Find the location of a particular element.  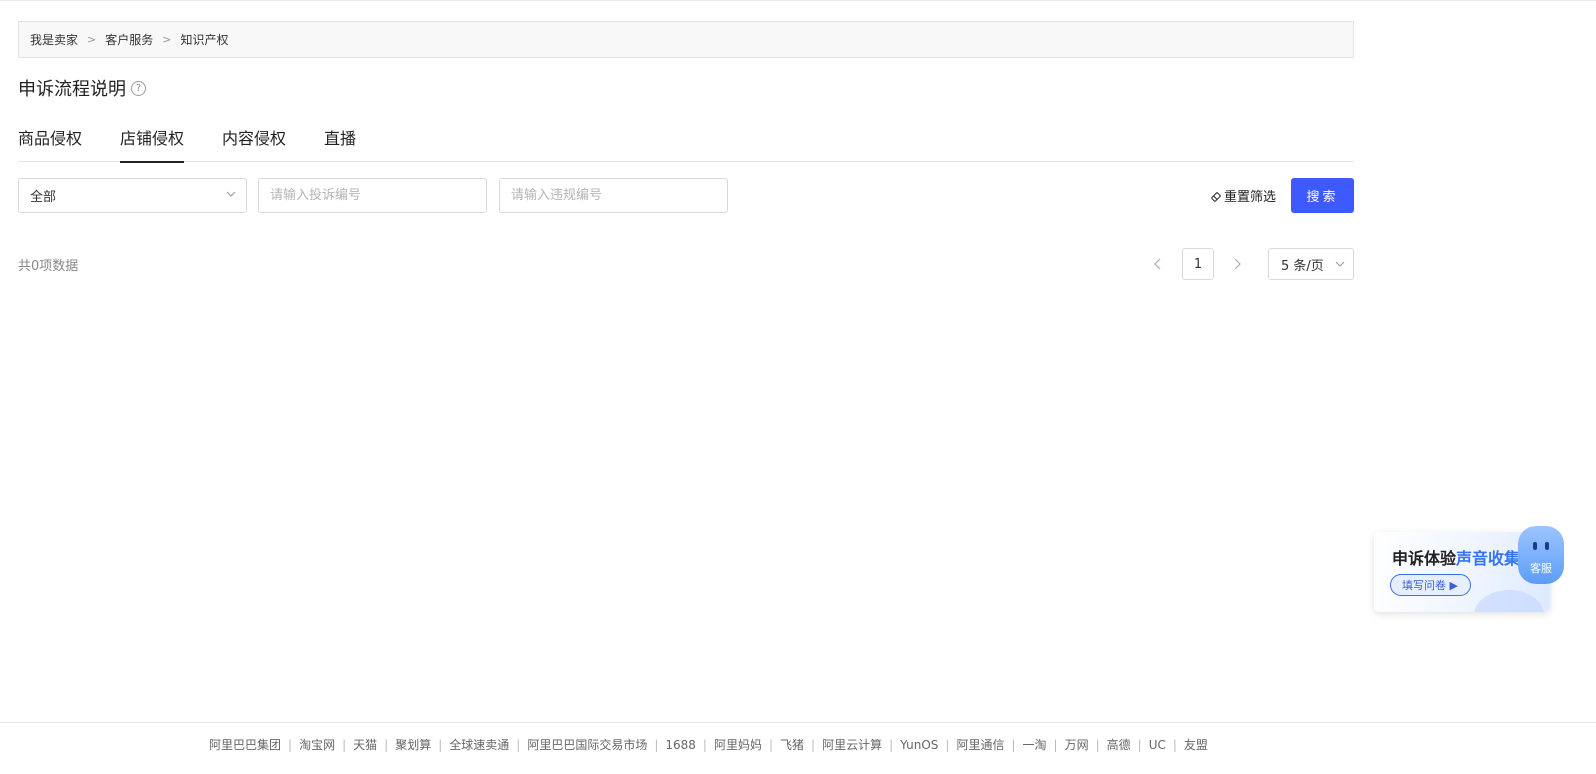

total-count: 共0项数据 is located at coordinates (48, 266).